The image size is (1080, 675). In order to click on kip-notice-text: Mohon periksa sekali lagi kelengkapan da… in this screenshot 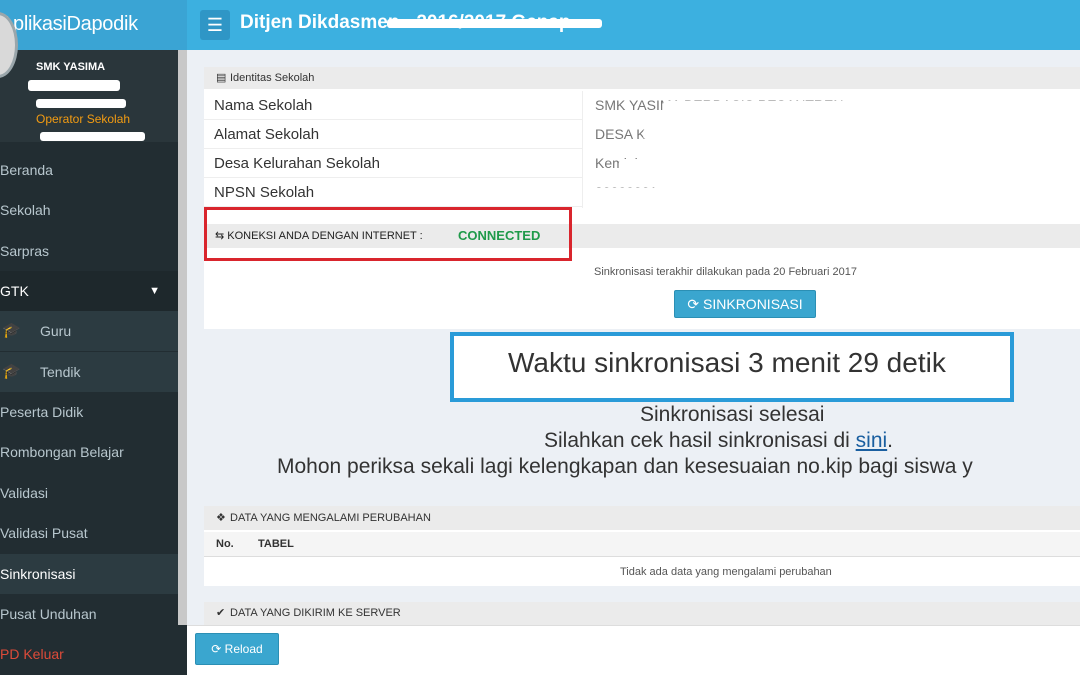, I will do `click(625, 466)`.